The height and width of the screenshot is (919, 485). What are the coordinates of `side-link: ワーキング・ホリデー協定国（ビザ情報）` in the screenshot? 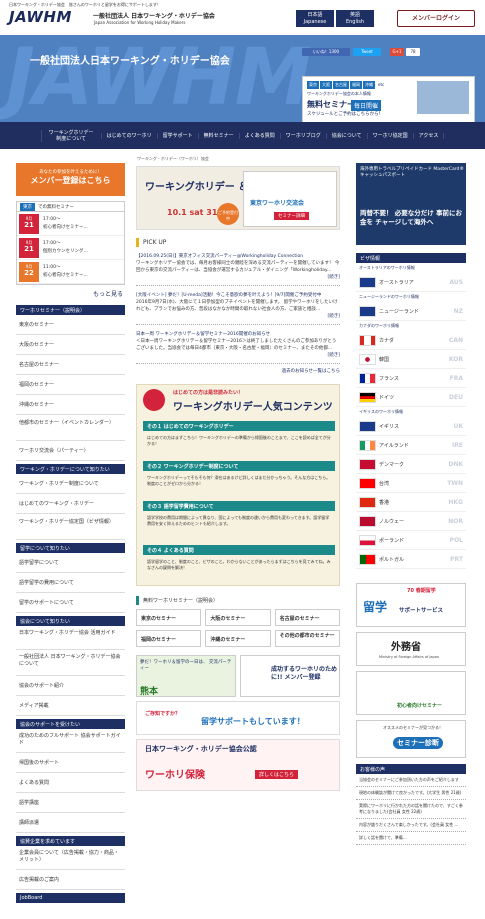 It's located at (70, 527).